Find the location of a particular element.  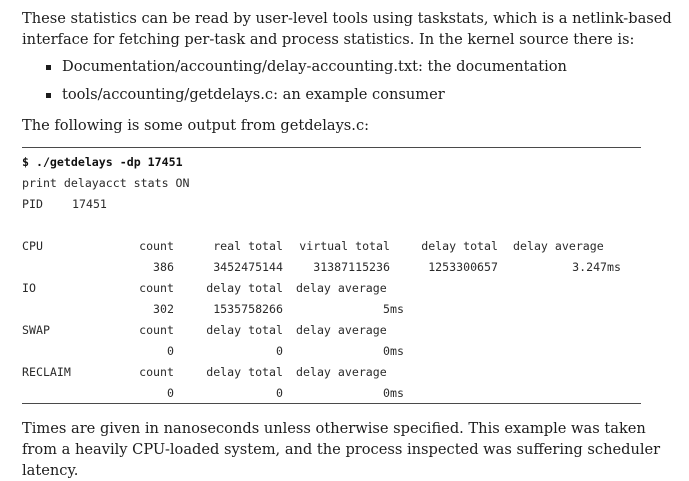

output-line: print delayacct stats ON is located at coordinates (106, 183).